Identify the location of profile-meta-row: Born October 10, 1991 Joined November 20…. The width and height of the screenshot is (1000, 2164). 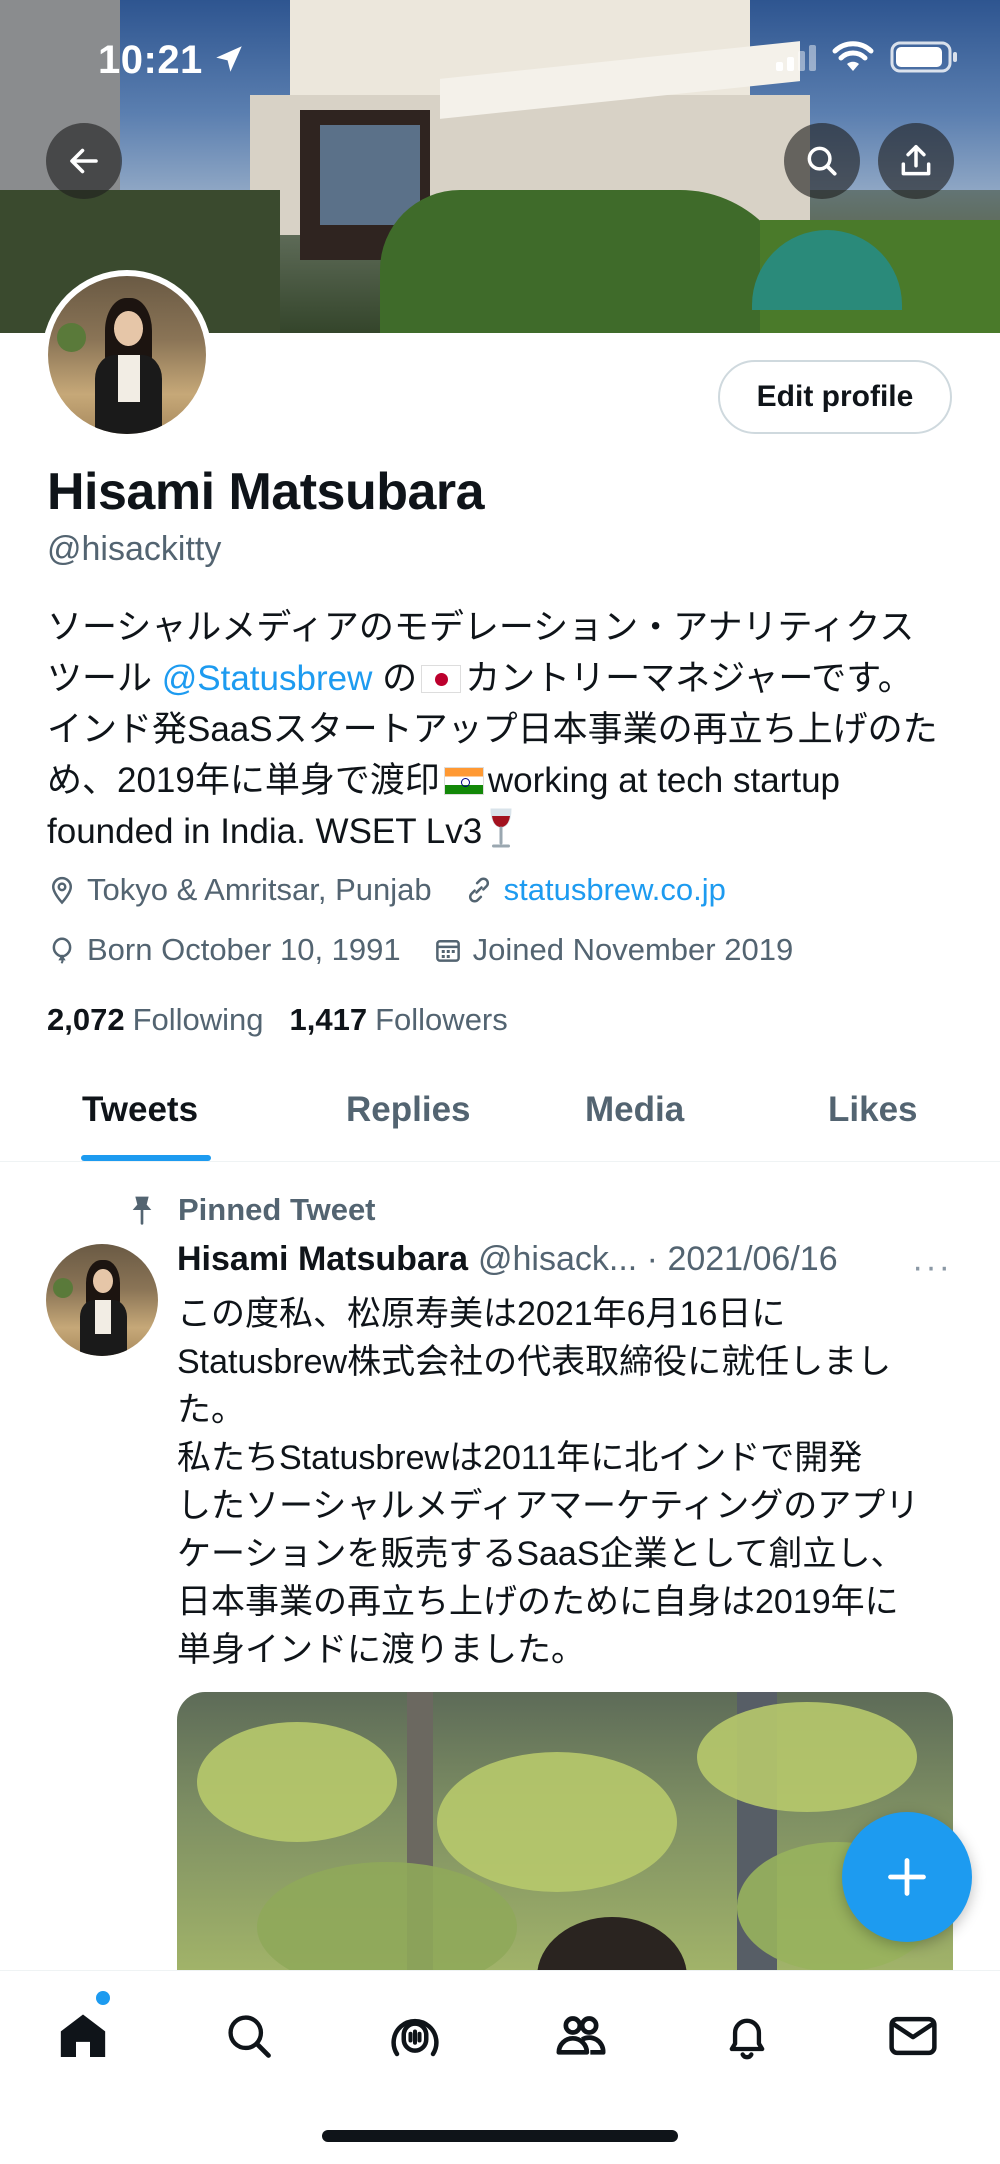
(436, 950).